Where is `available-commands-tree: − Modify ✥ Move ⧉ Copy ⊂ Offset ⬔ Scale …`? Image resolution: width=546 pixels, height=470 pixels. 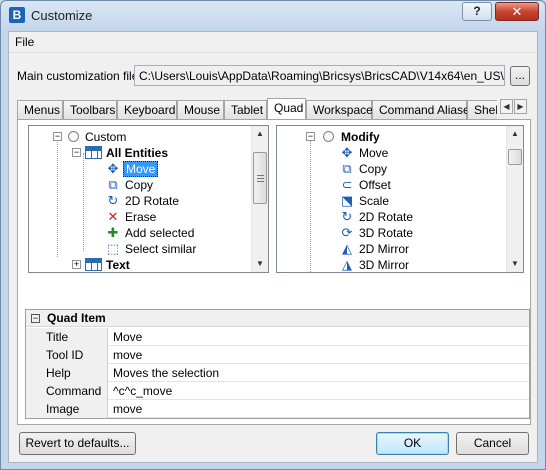 available-commands-tree: − Modify ✥ Move ⧉ Copy ⊂ Offset ⬔ Scale … is located at coordinates (400, 199).